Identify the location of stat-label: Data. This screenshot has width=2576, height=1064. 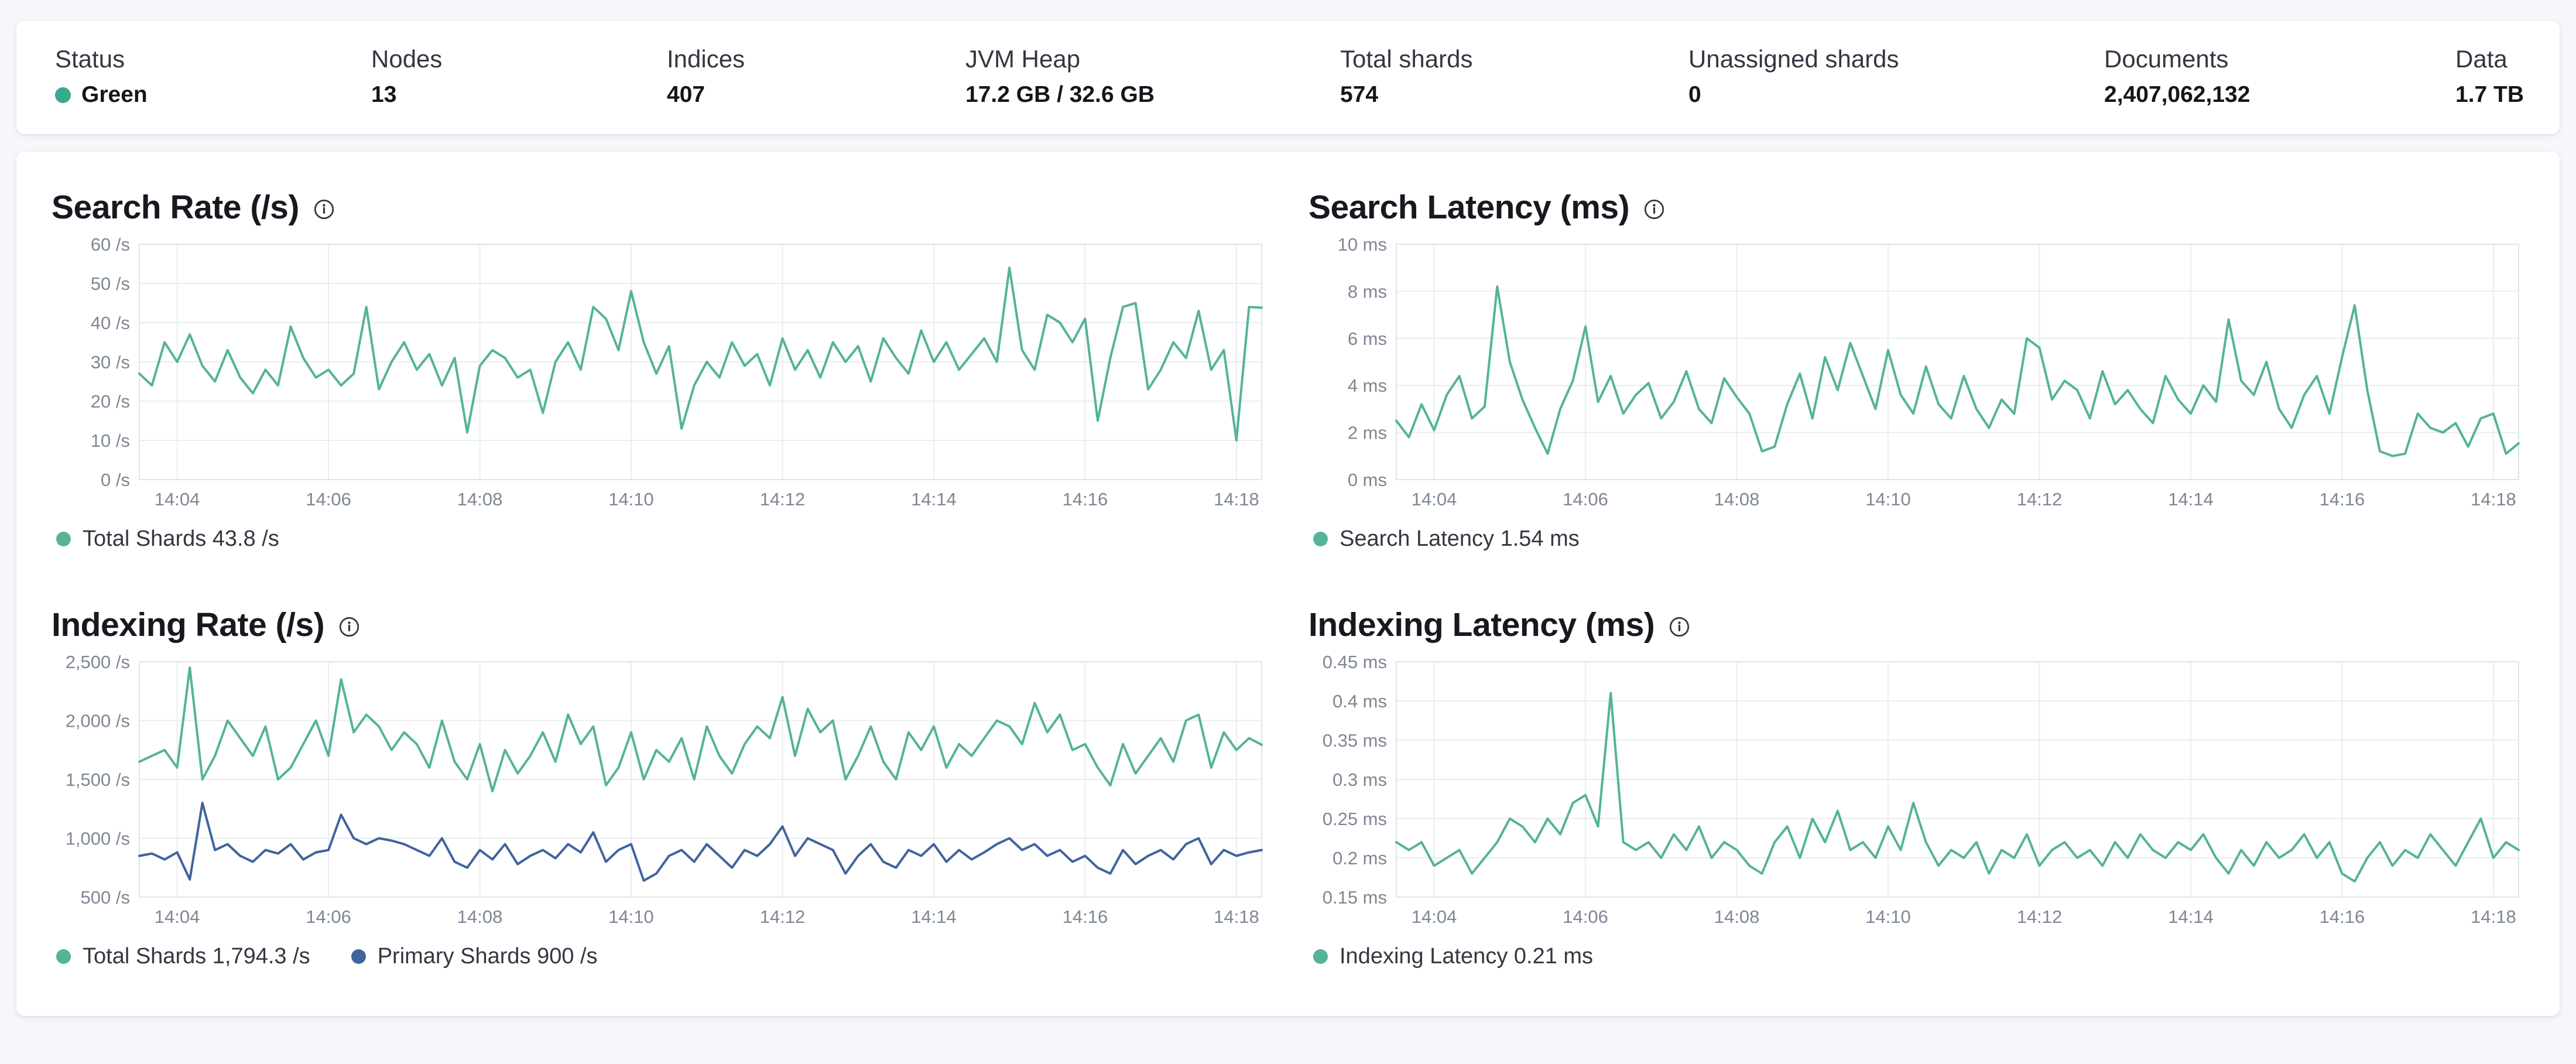
(2481, 59).